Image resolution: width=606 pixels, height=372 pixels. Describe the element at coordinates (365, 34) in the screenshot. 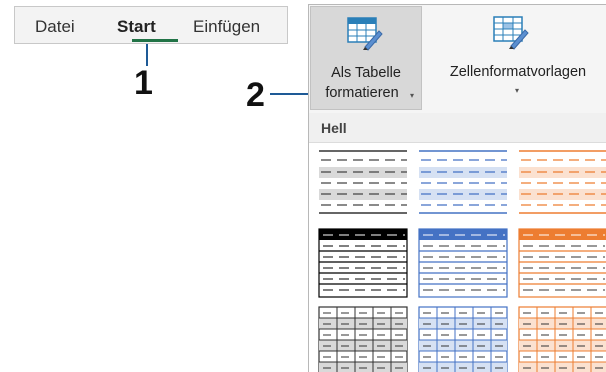

I see `table-style-icon` at that location.